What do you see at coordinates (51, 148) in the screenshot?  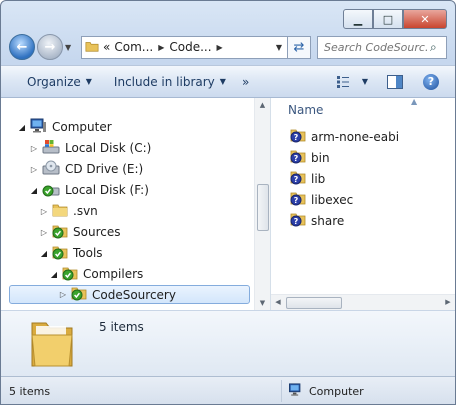 I see `hard-disk-windows-icon` at bounding box center [51, 148].